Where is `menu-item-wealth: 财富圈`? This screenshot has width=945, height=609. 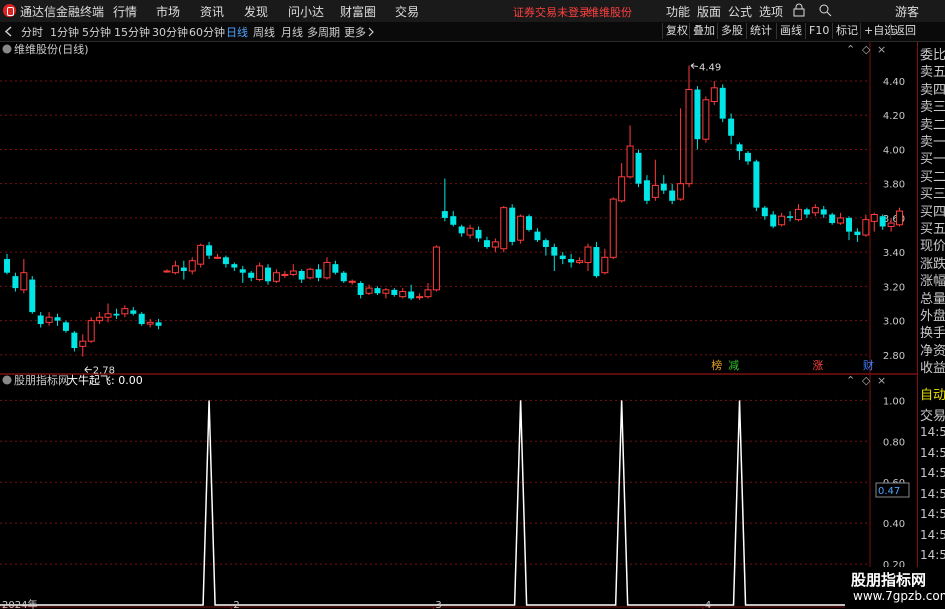
menu-item-wealth: 财富圈 is located at coordinates (358, 11).